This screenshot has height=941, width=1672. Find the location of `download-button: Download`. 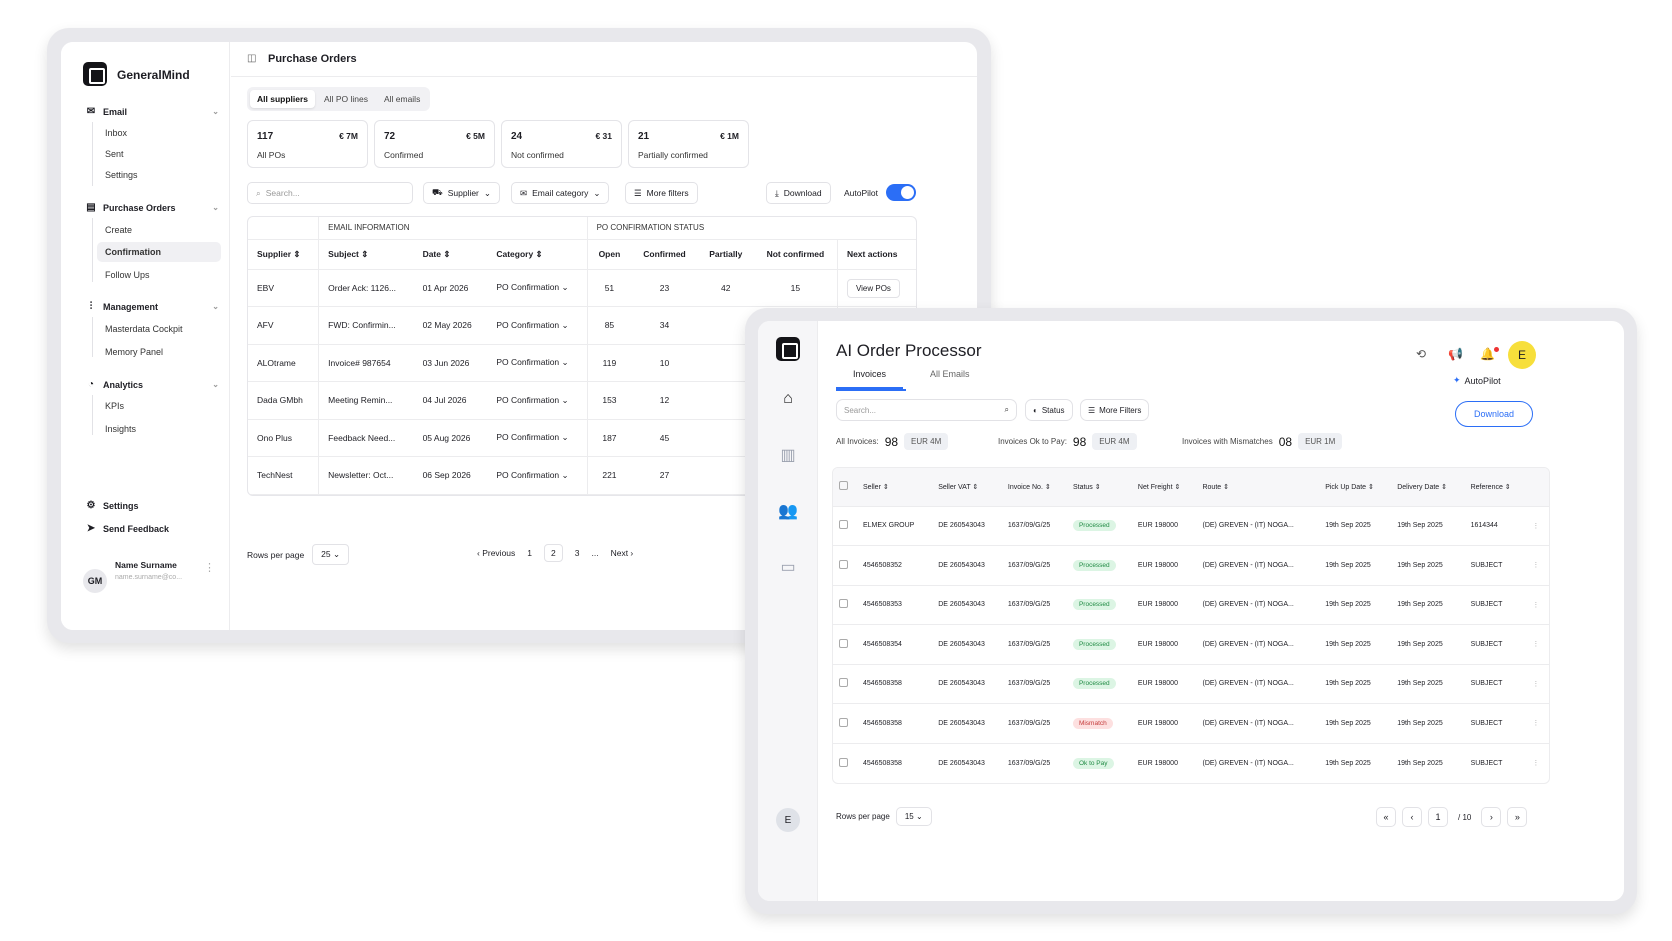

download-button: Download is located at coordinates (1494, 414).